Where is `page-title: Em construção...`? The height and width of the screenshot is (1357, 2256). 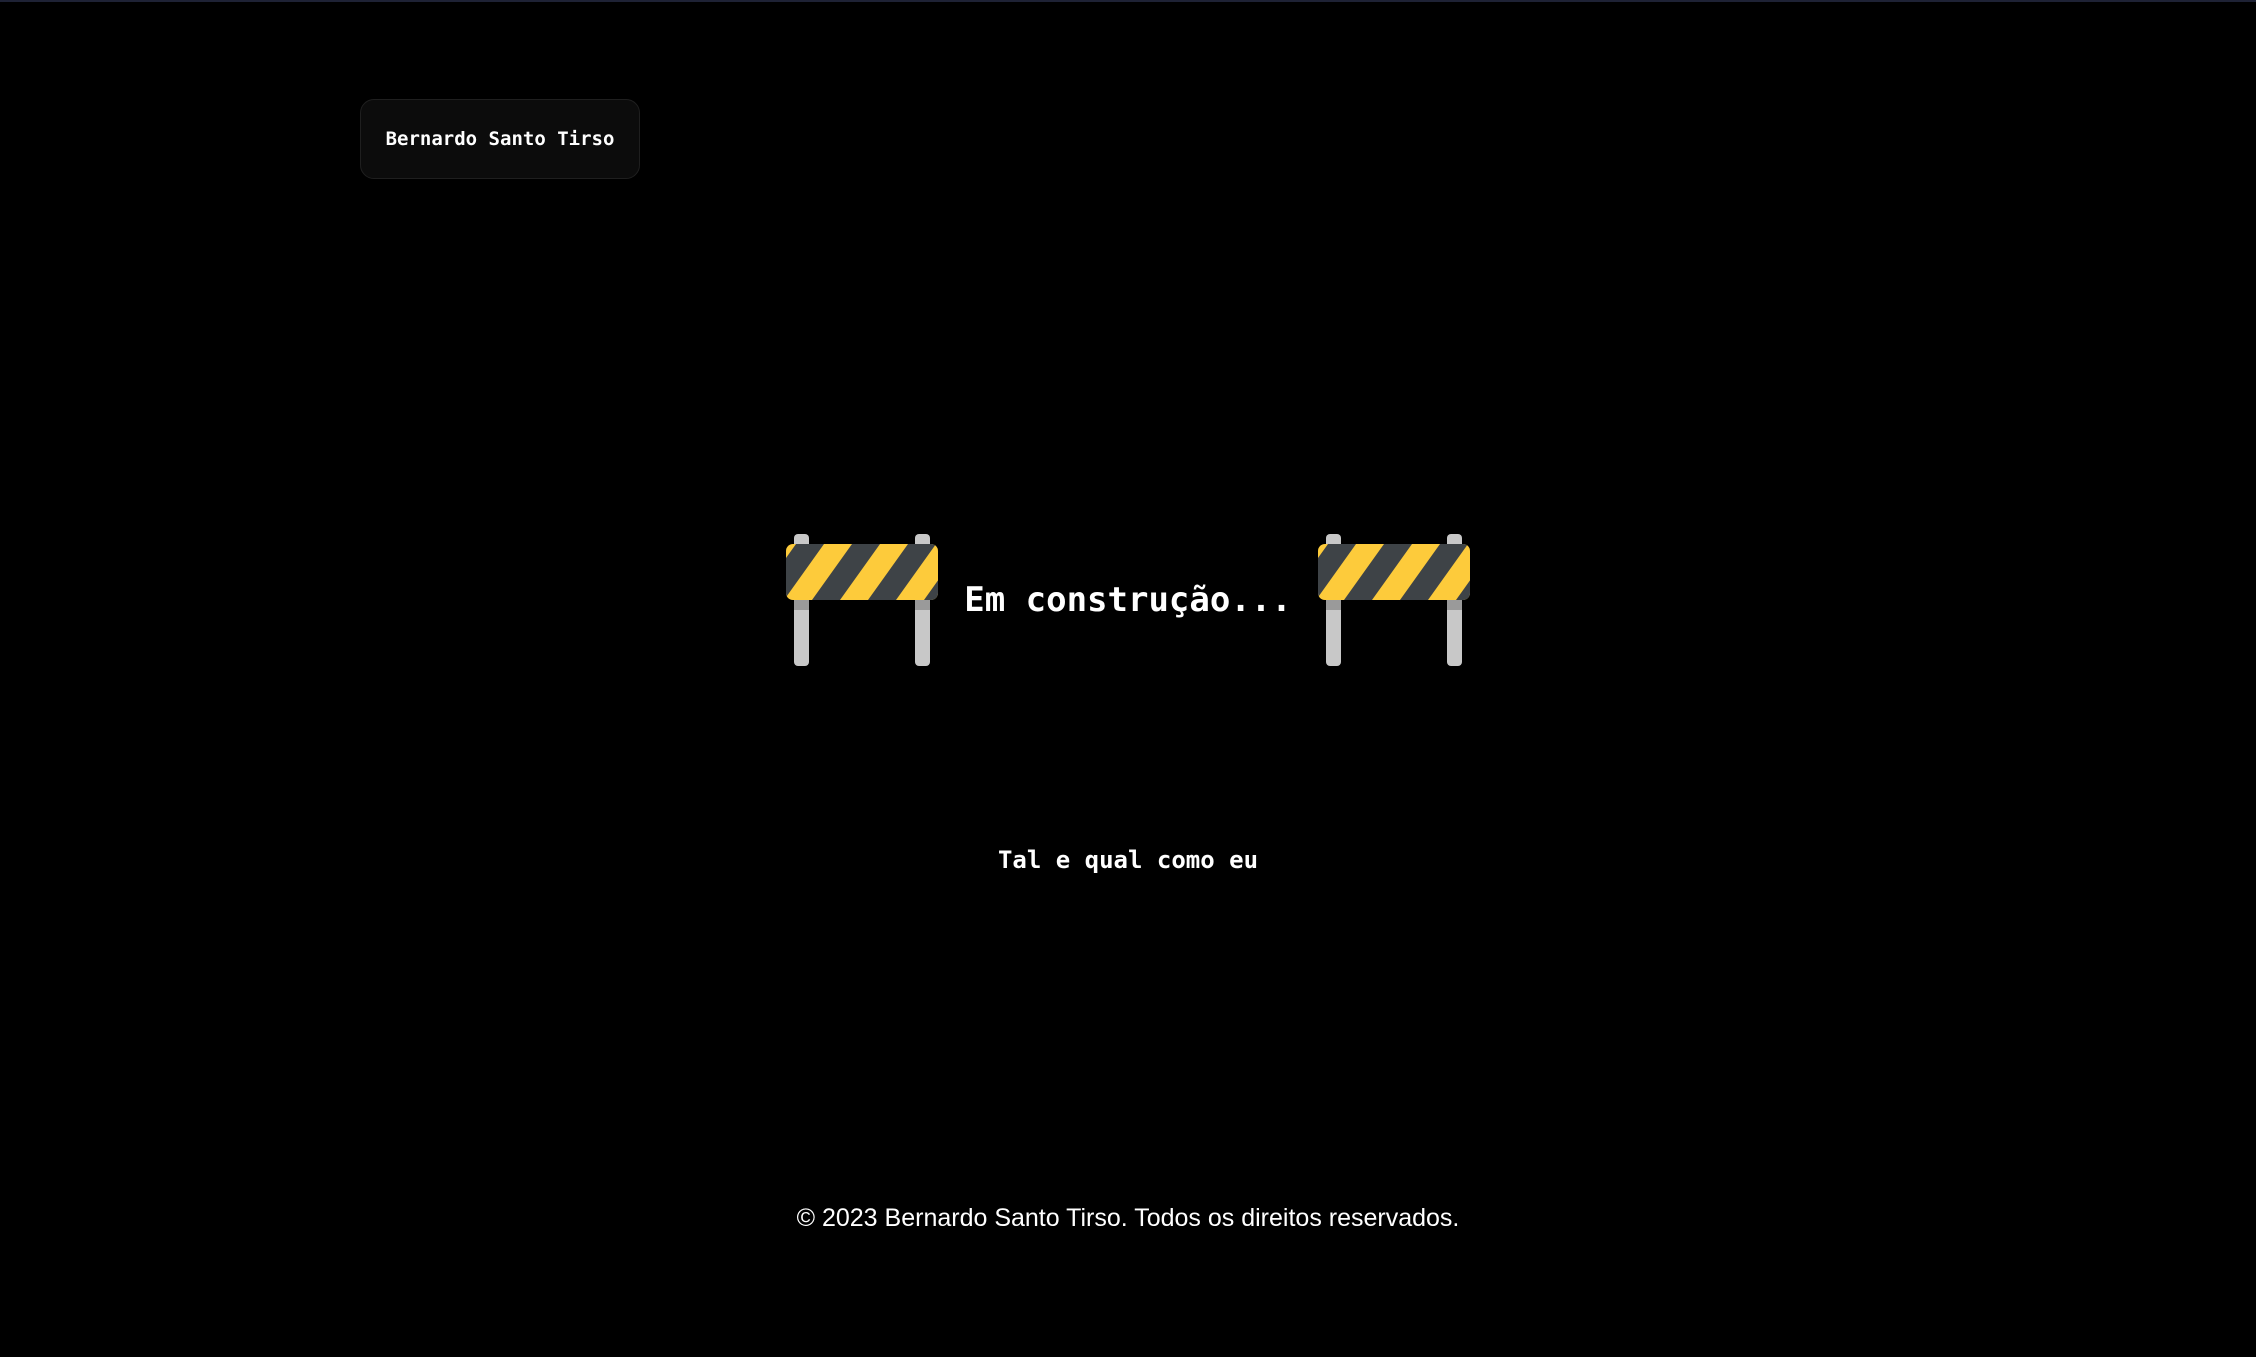
page-title: Em construção... is located at coordinates (1128, 600).